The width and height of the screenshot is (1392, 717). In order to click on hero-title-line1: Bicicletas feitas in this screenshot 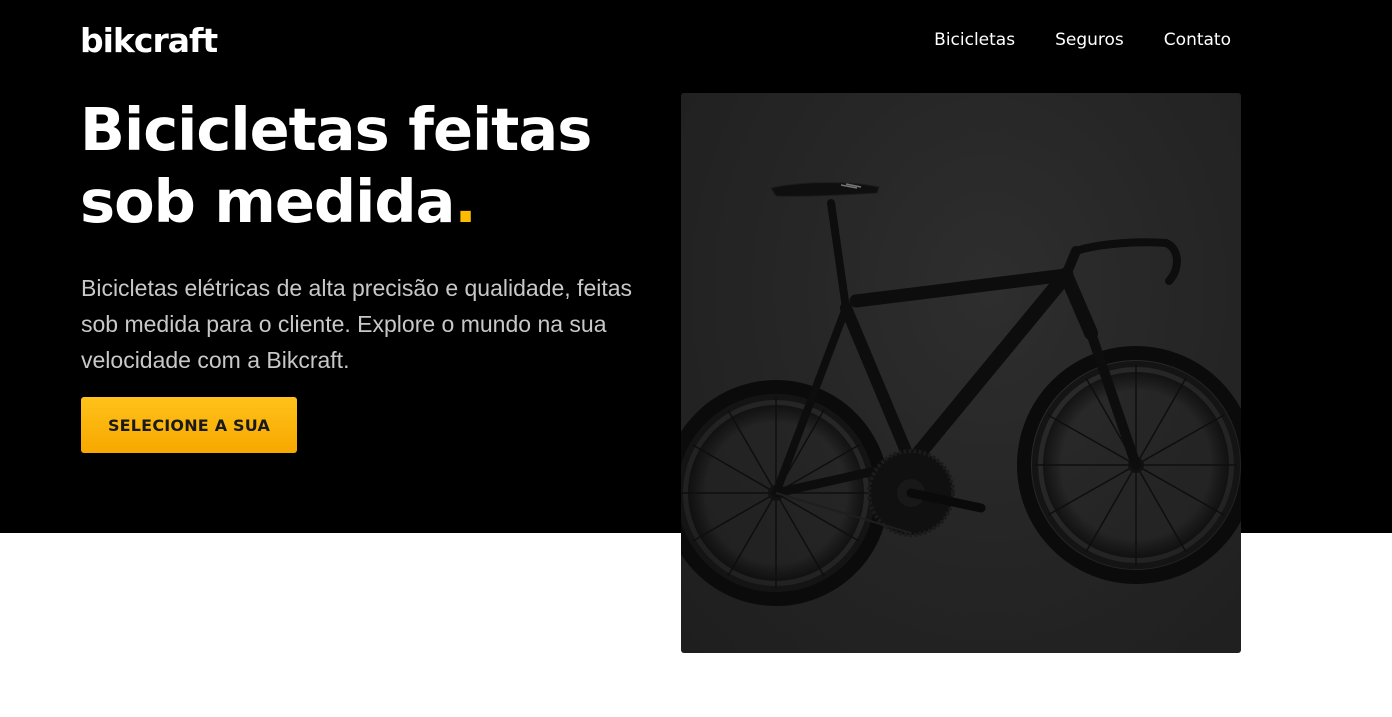, I will do `click(336, 129)`.